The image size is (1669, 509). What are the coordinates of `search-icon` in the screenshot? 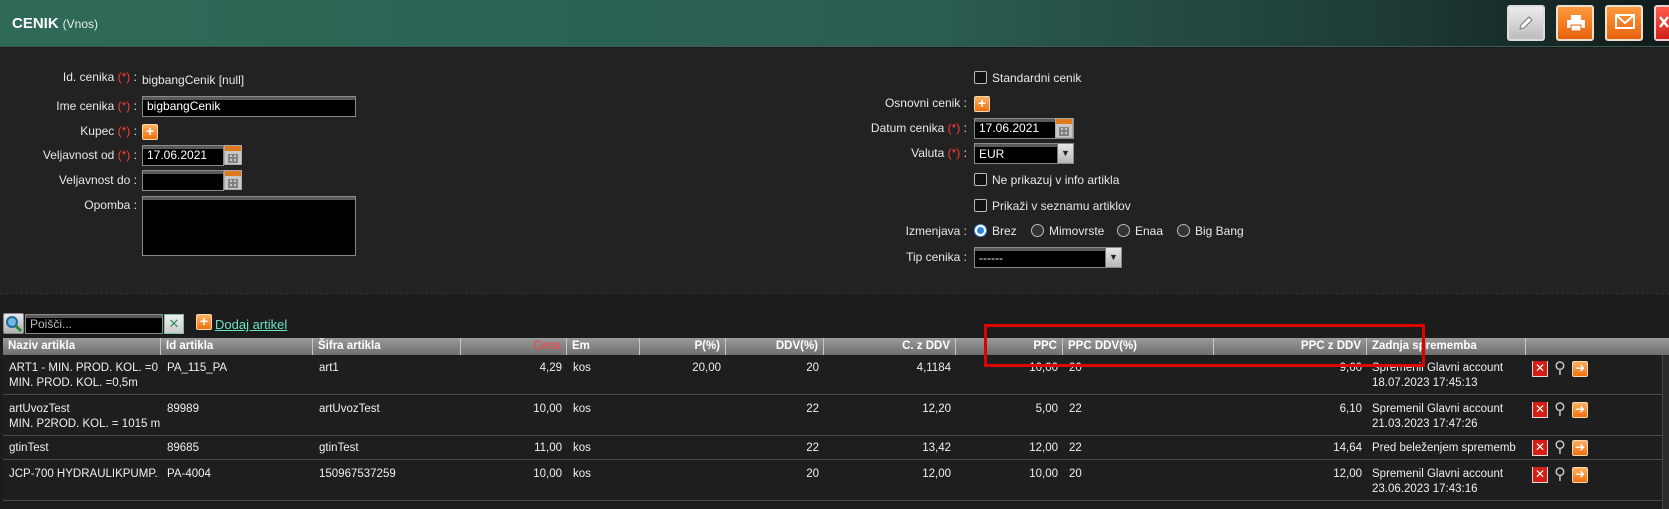 It's located at (13, 323).